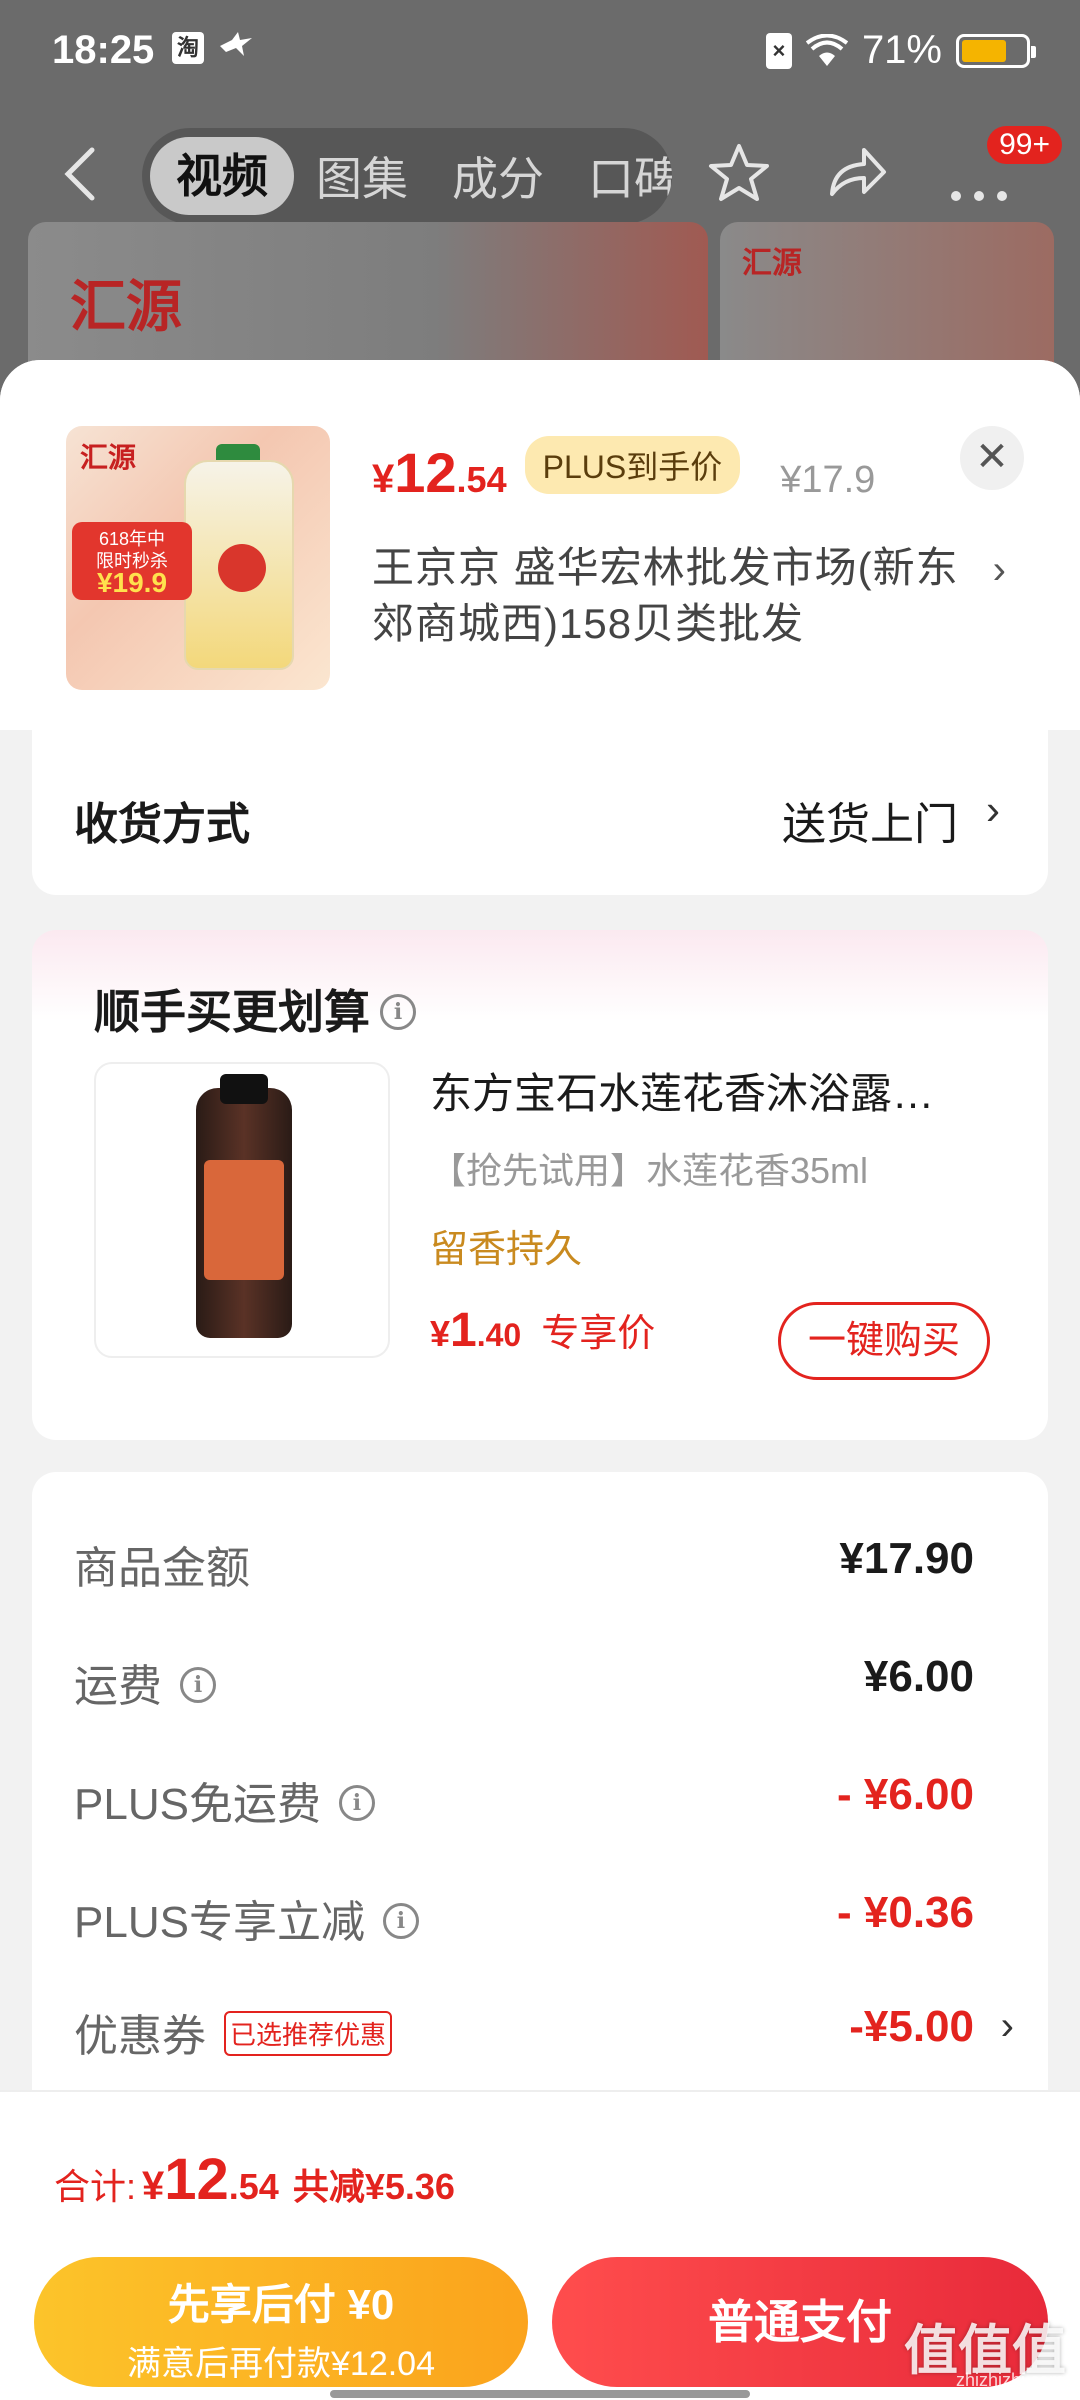 Image resolution: width=1080 pixels, height=2400 pixels. I want to click on summary-row-plus-free-shipping: PLUS免运费 i - ¥6.00, so click(544, 1803).